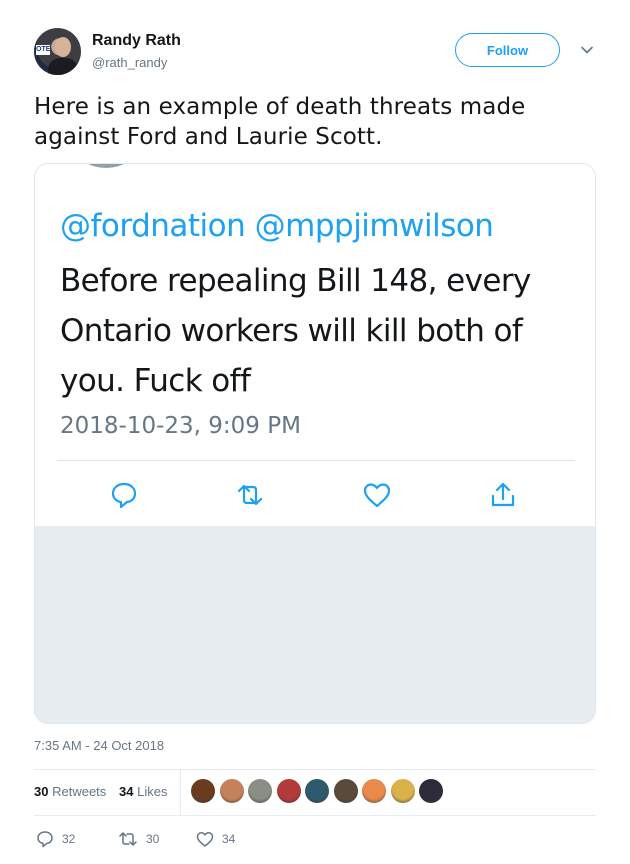  What do you see at coordinates (315, 495) in the screenshot?
I see `embedded-actions` at bounding box center [315, 495].